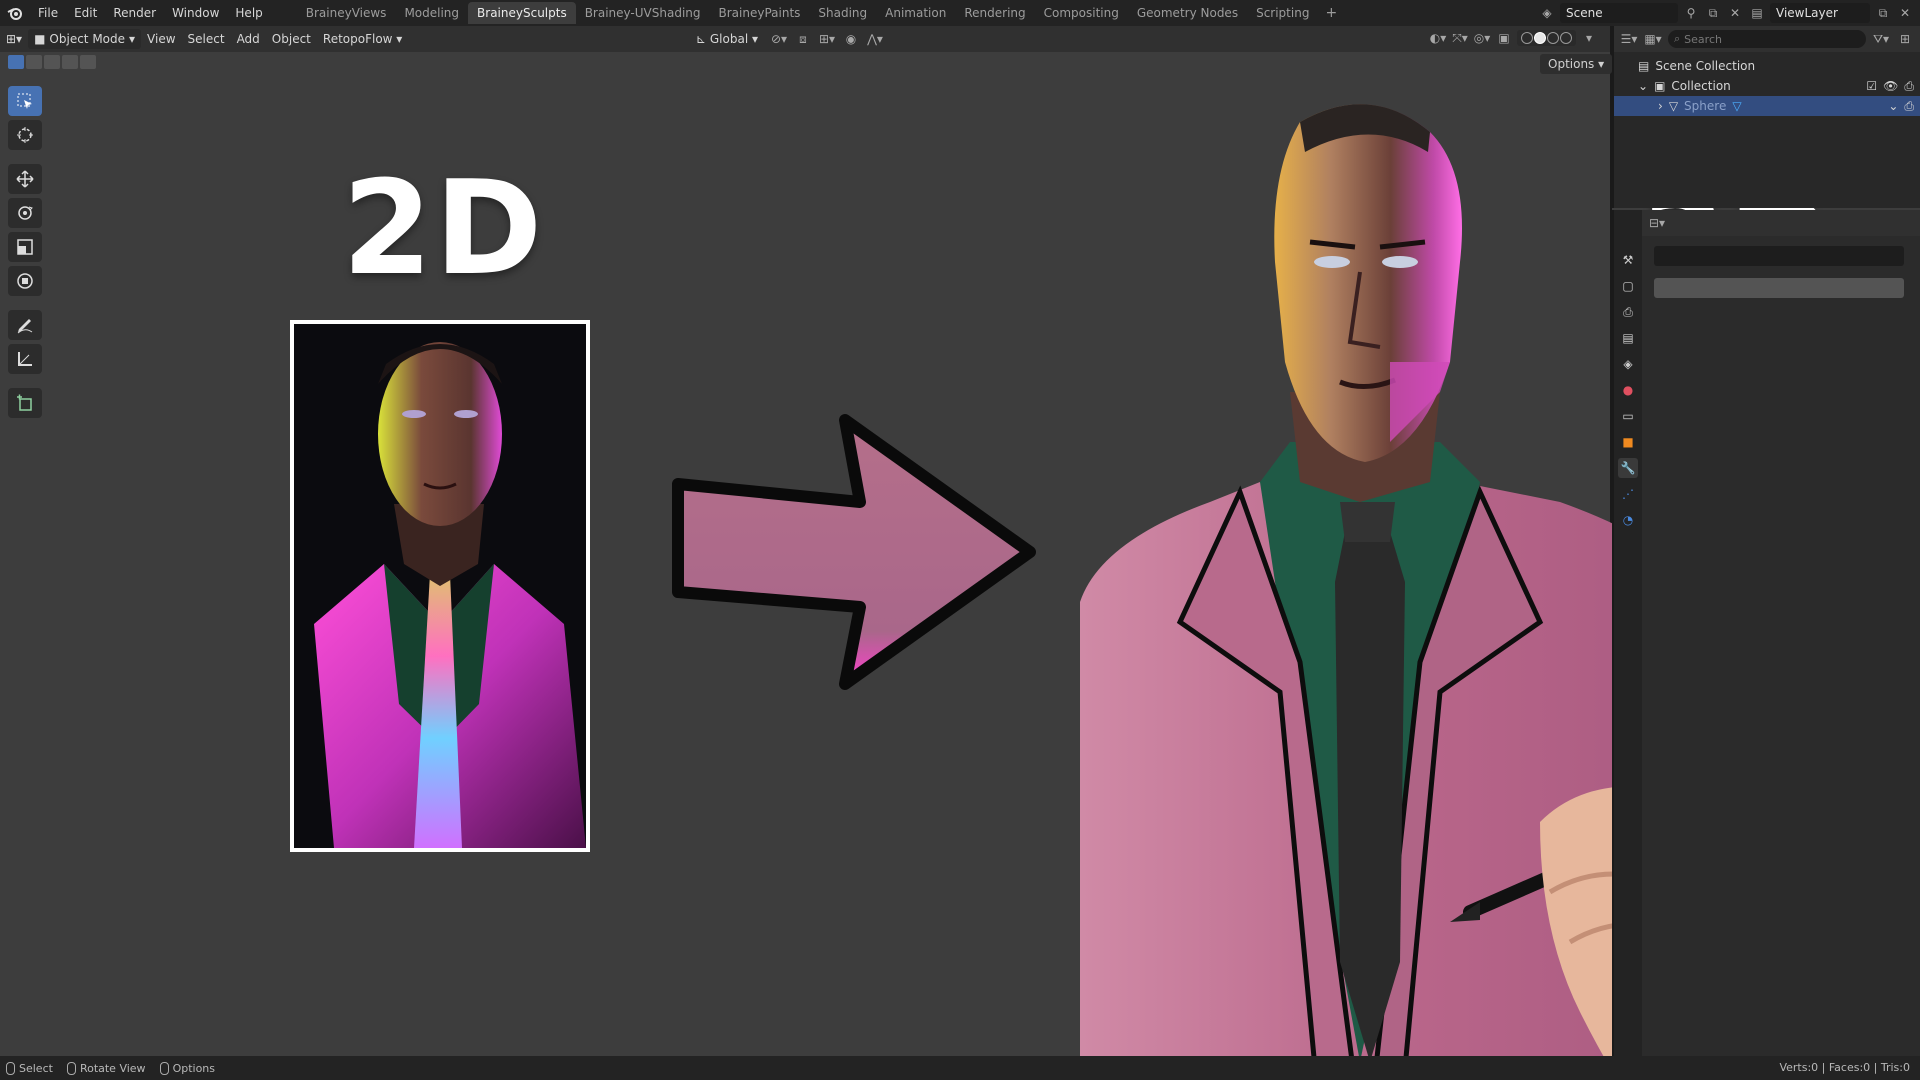 The width and height of the screenshot is (1920, 1080). What do you see at coordinates (248, 13) in the screenshot?
I see `menu-help: Help` at bounding box center [248, 13].